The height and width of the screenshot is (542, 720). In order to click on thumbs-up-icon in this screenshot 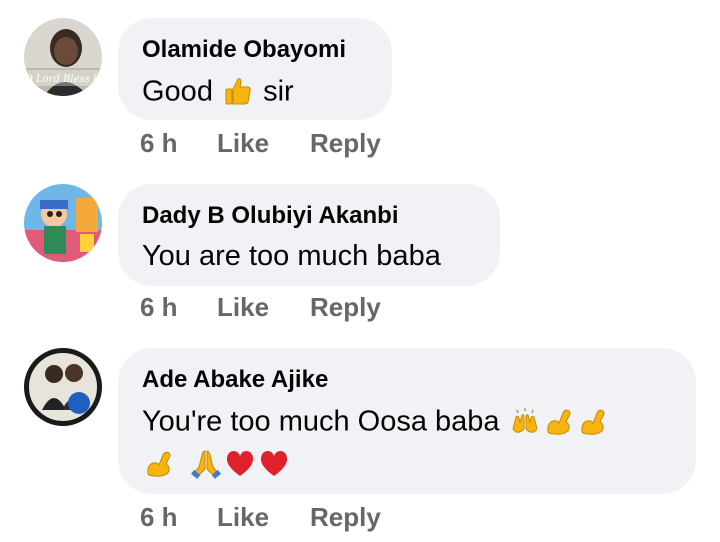, I will do `click(238, 91)`.